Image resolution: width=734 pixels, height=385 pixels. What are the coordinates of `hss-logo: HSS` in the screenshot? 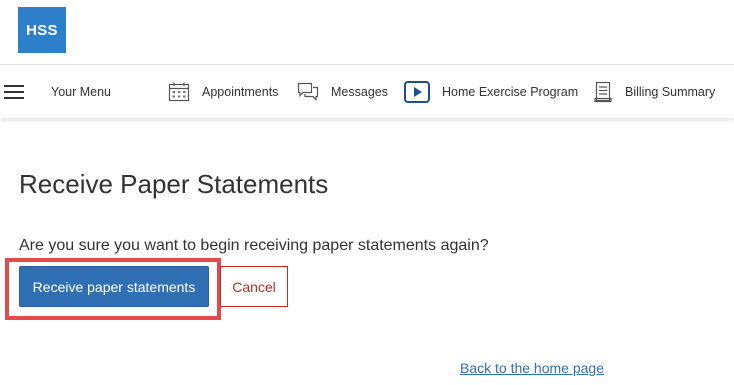 It's located at (42, 30).